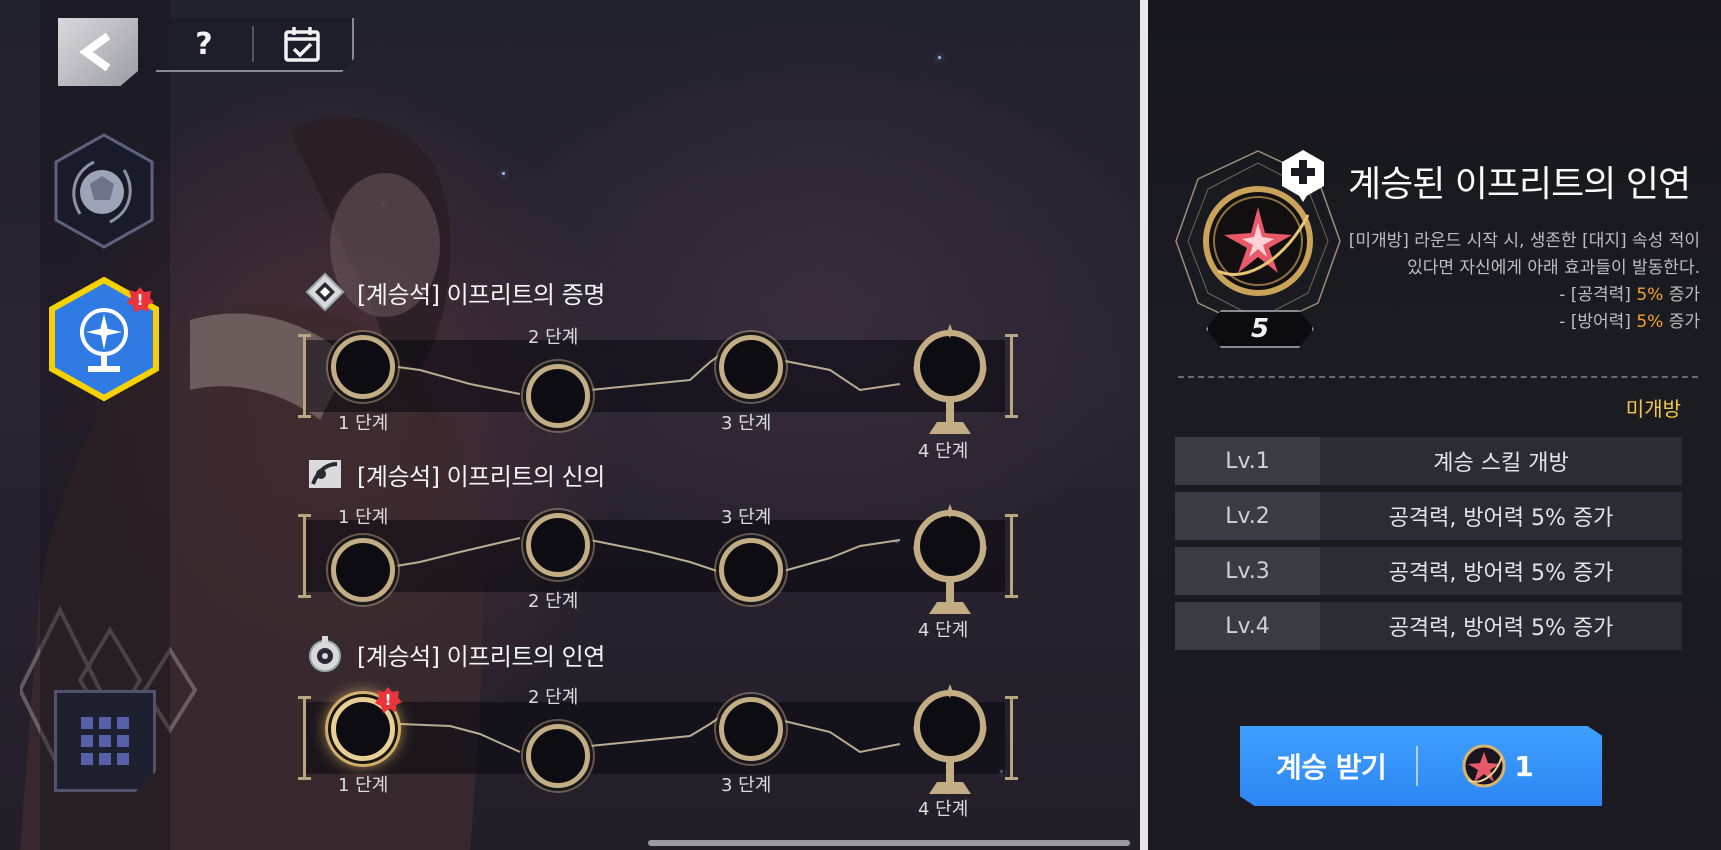  Describe the element at coordinates (1484, 766) in the screenshot. I see `inherit-stone-icon` at that location.